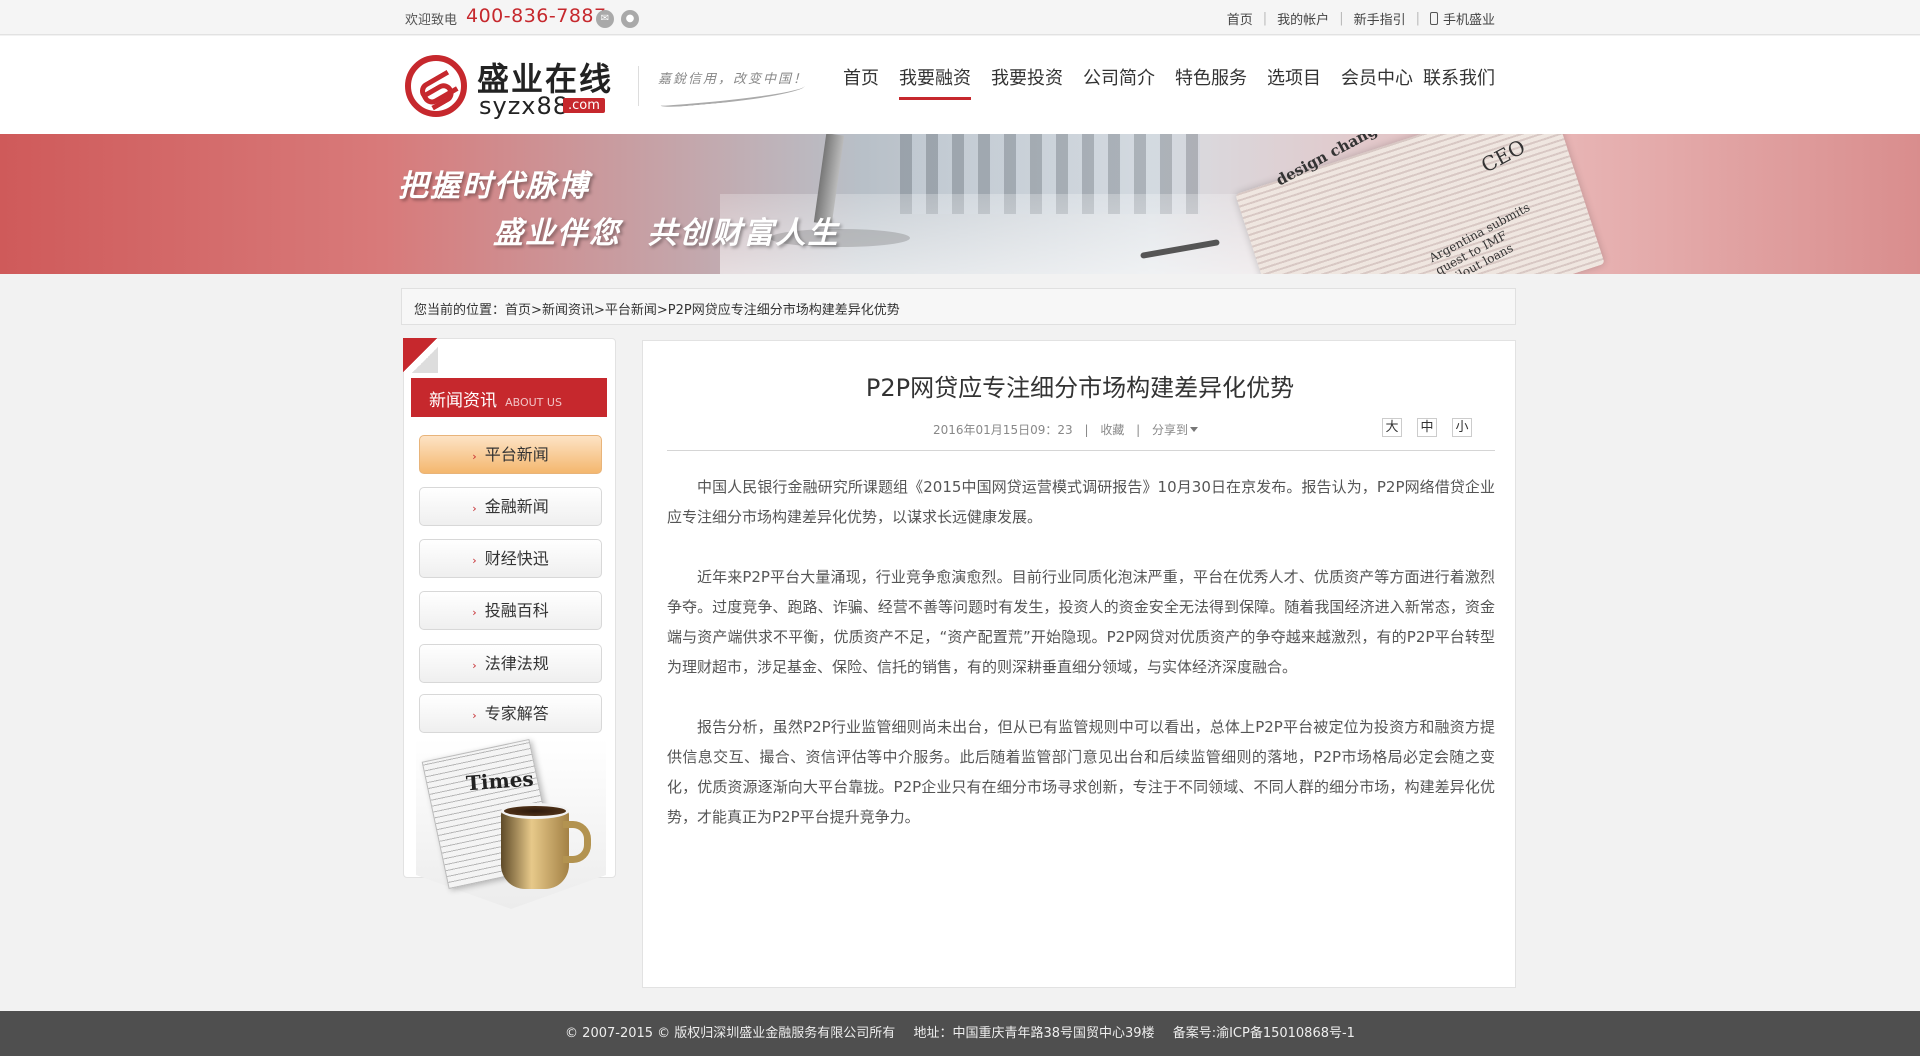 The height and width of the screenshot is (1056, 1920). I want to click on coffee-mug-icon, so click(535, 849).